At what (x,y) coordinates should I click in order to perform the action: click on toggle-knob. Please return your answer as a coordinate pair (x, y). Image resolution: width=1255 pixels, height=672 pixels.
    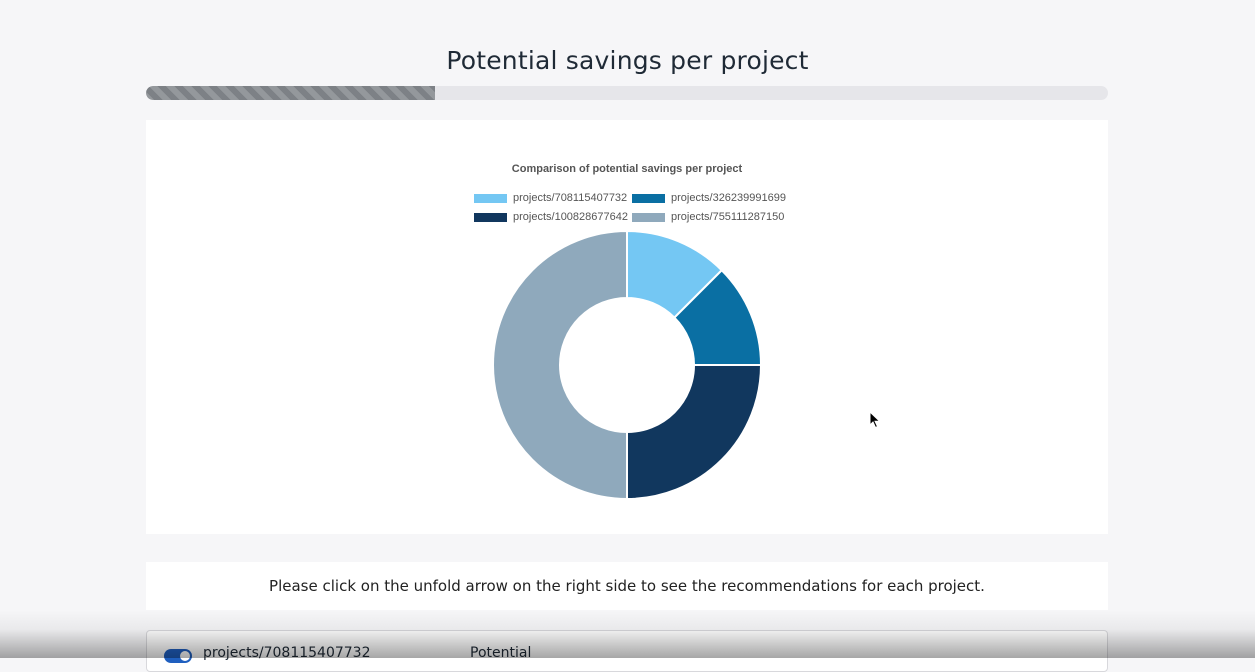
    Looking at the image, I should click on (185, 656).